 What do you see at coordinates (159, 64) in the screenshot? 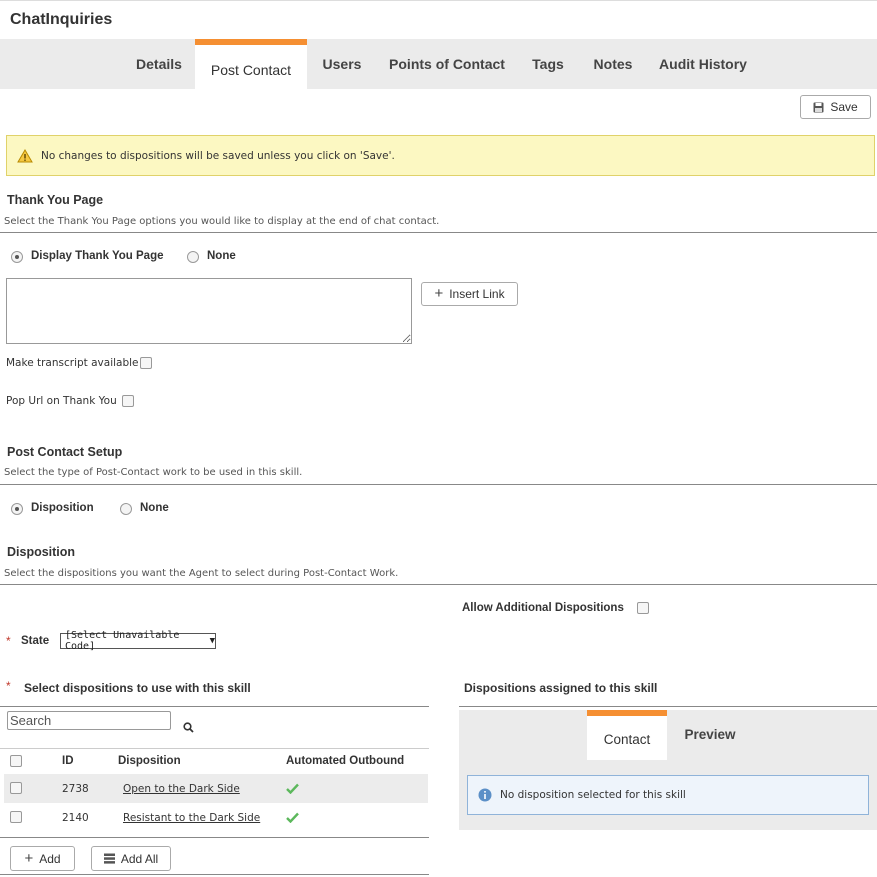
I see `tab-details: Details` at bounding box center [159, 64].